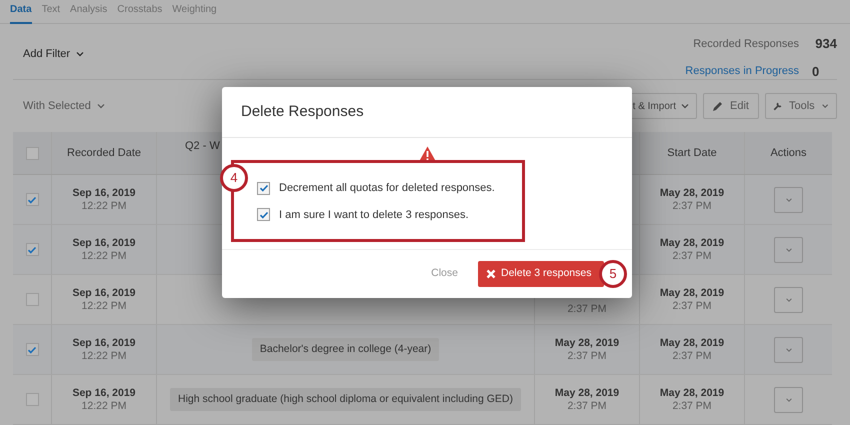 This screenshot has width=850, height=425. Describe the element at coordinates (104, 153) in the screenshot. I see `column-header: Recorded Date` at that location.